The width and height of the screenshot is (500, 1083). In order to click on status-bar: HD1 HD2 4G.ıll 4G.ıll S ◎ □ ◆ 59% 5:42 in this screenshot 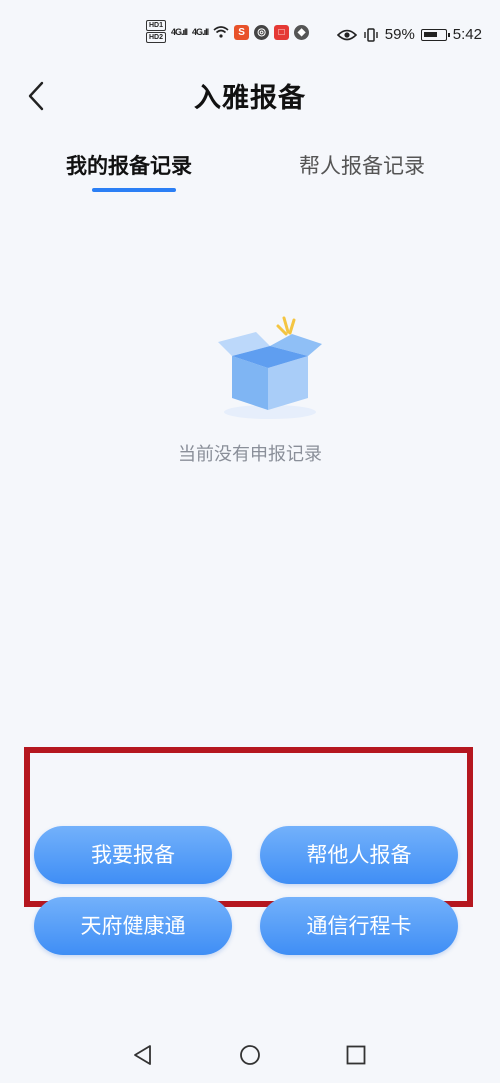, I will do `click(250, 31)`.